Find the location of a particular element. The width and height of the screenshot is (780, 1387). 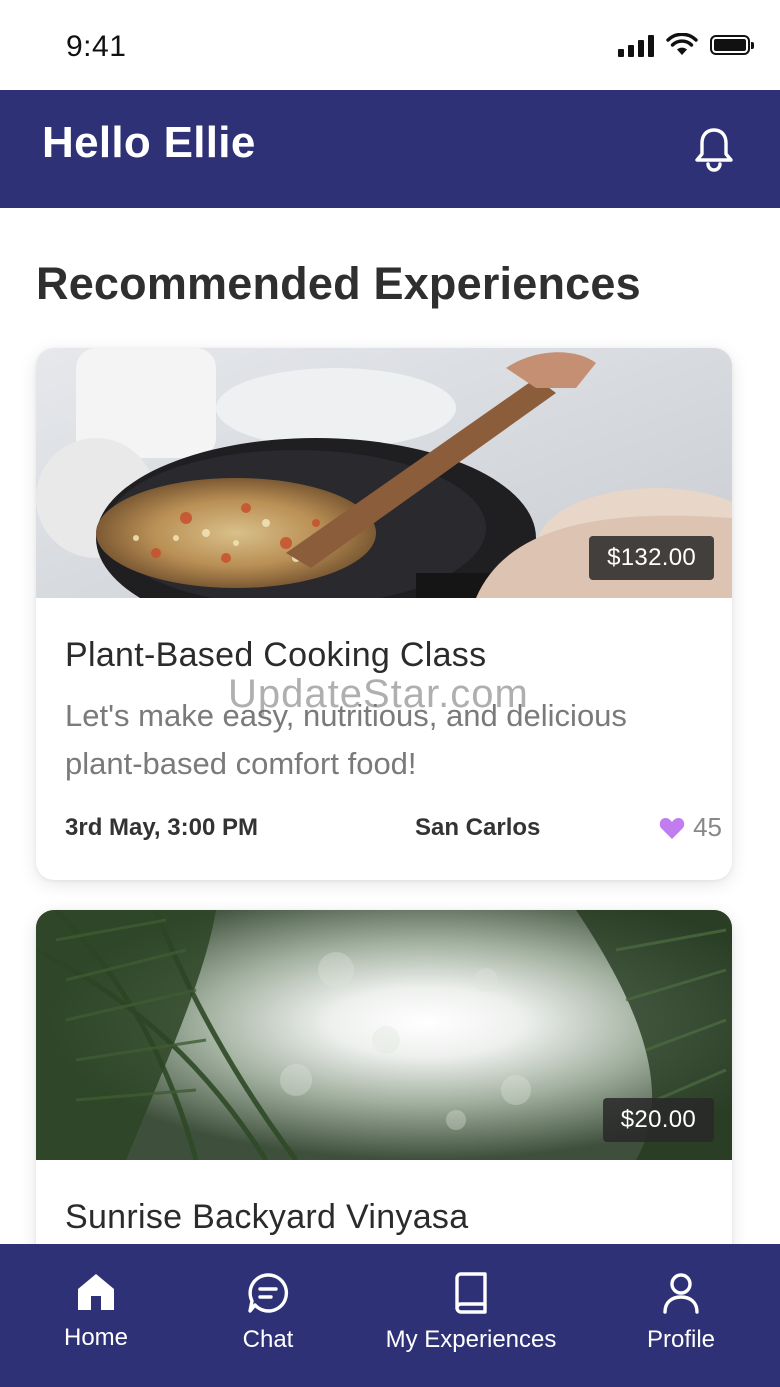

nav-chat: Chat is located at coordinates (268, 1315).